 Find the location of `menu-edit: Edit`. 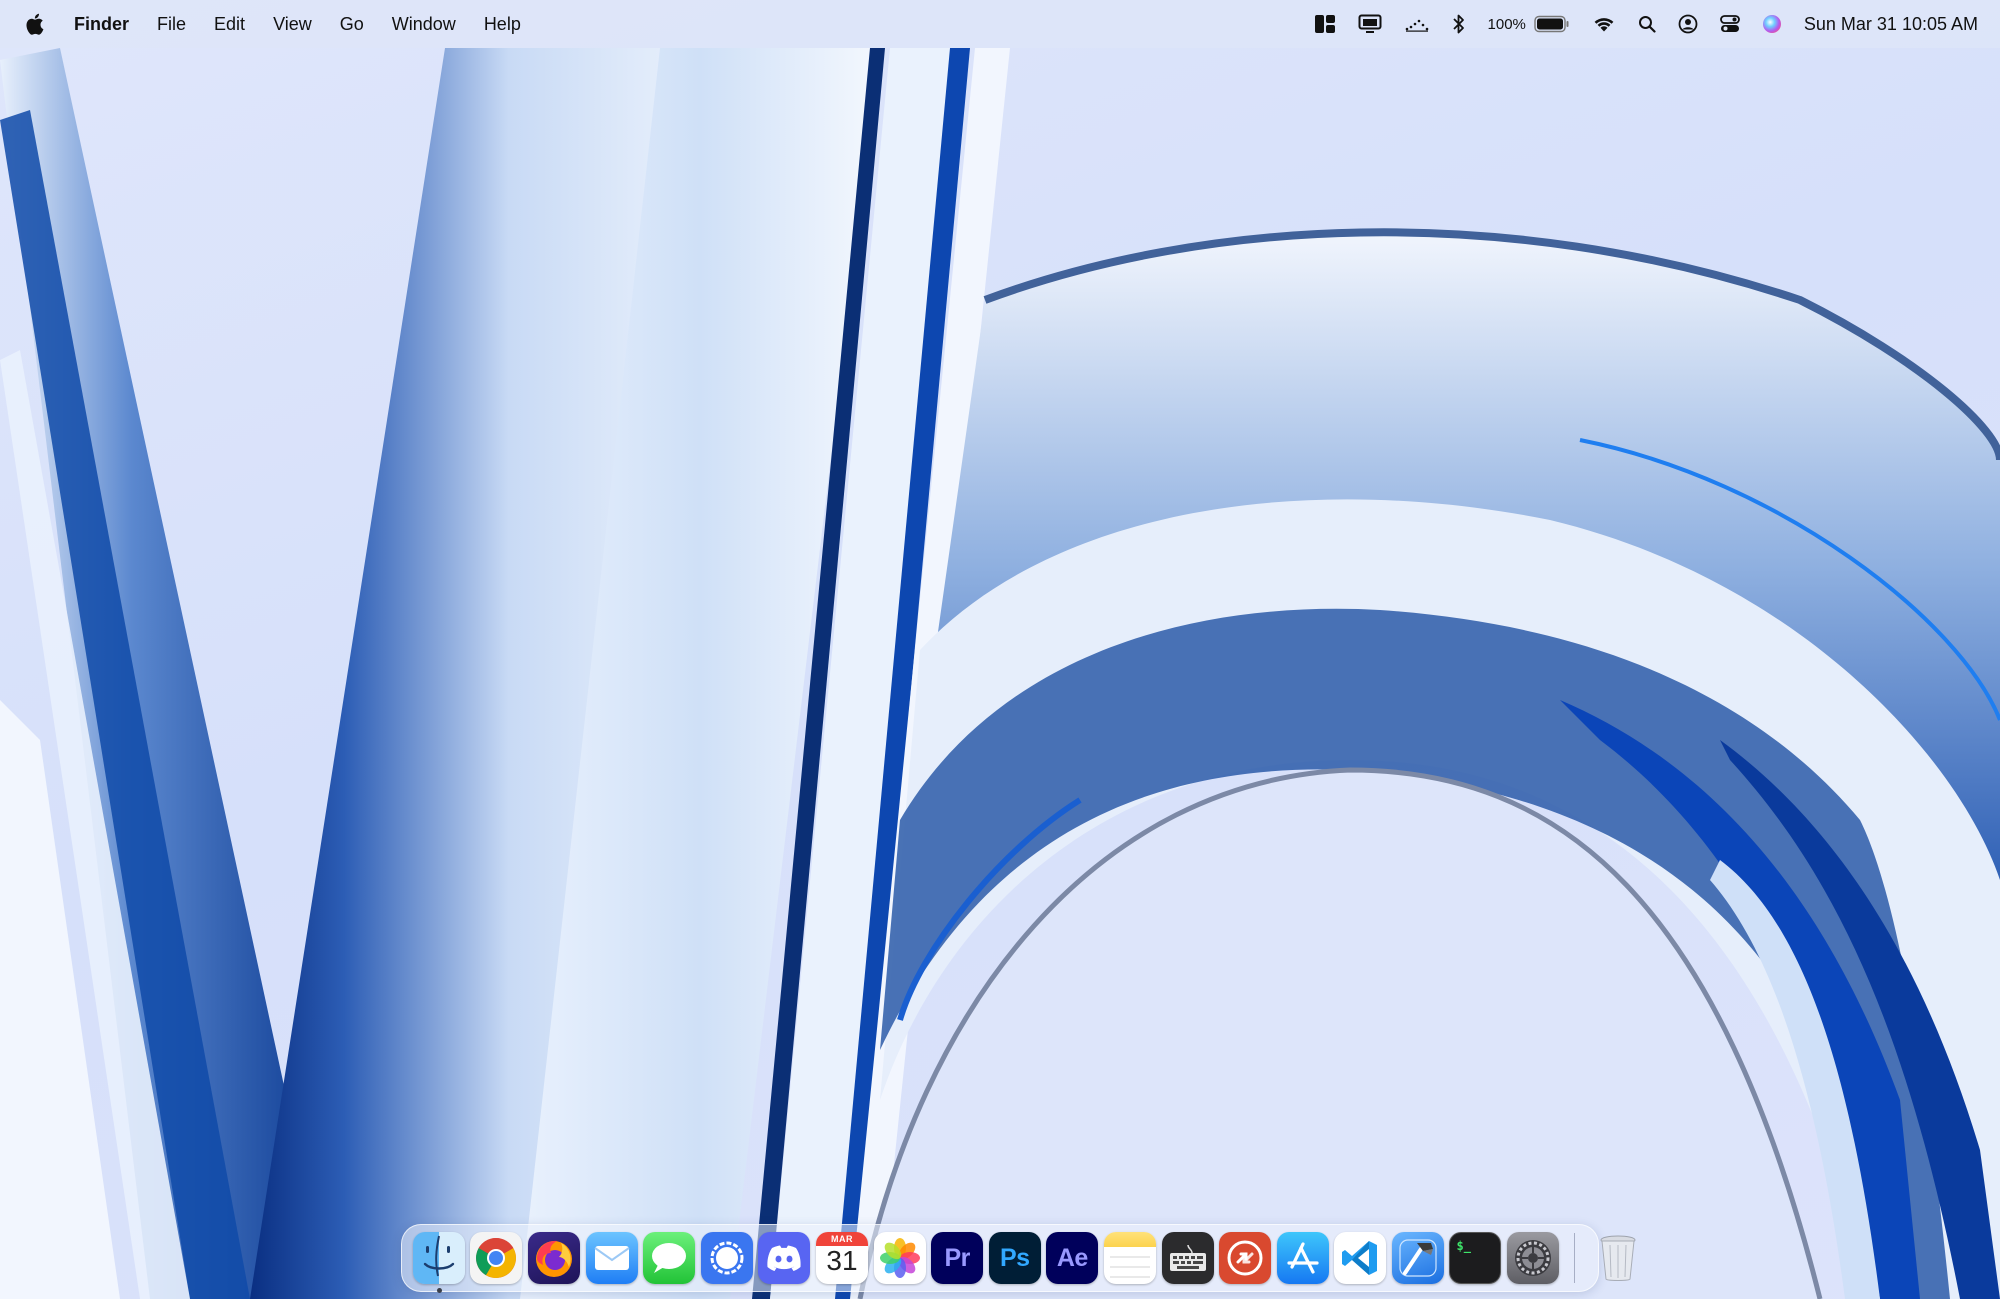

menu-edit: Edit is located at coordinates (229, 24).